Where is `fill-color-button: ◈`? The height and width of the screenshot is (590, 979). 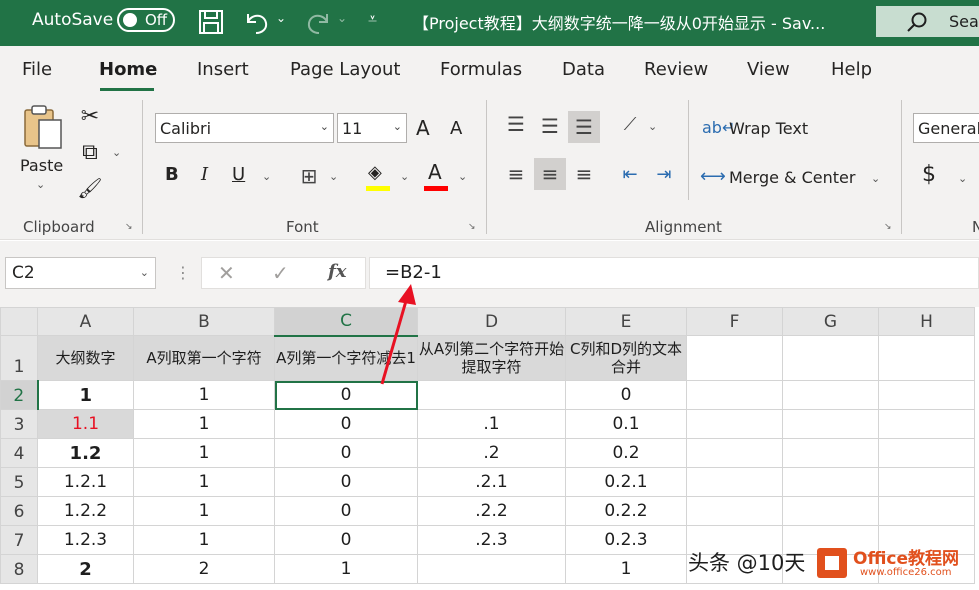 fill-color-button: ◈ is located at coordinates (379, 177).